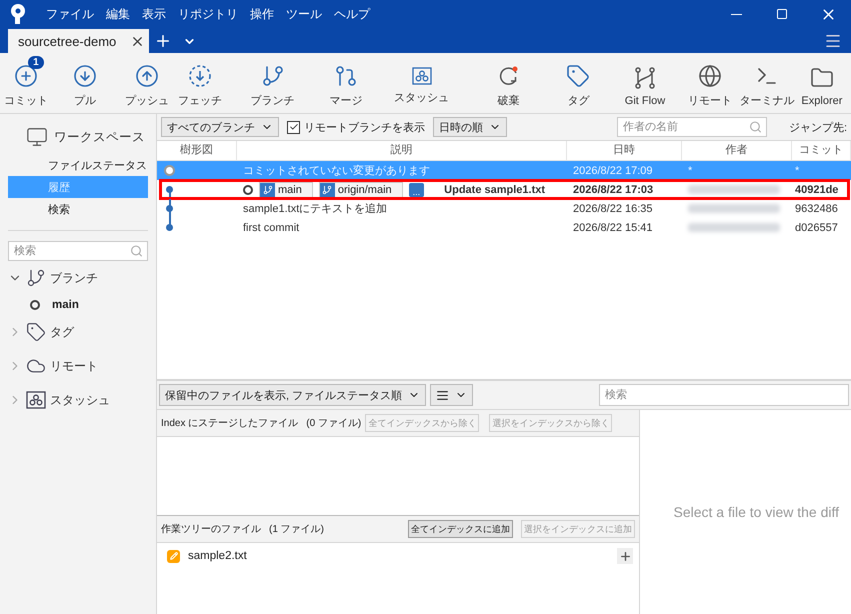 This screenshot has width=851, height=614. I want to click on menu-icon, so click(833, 41).